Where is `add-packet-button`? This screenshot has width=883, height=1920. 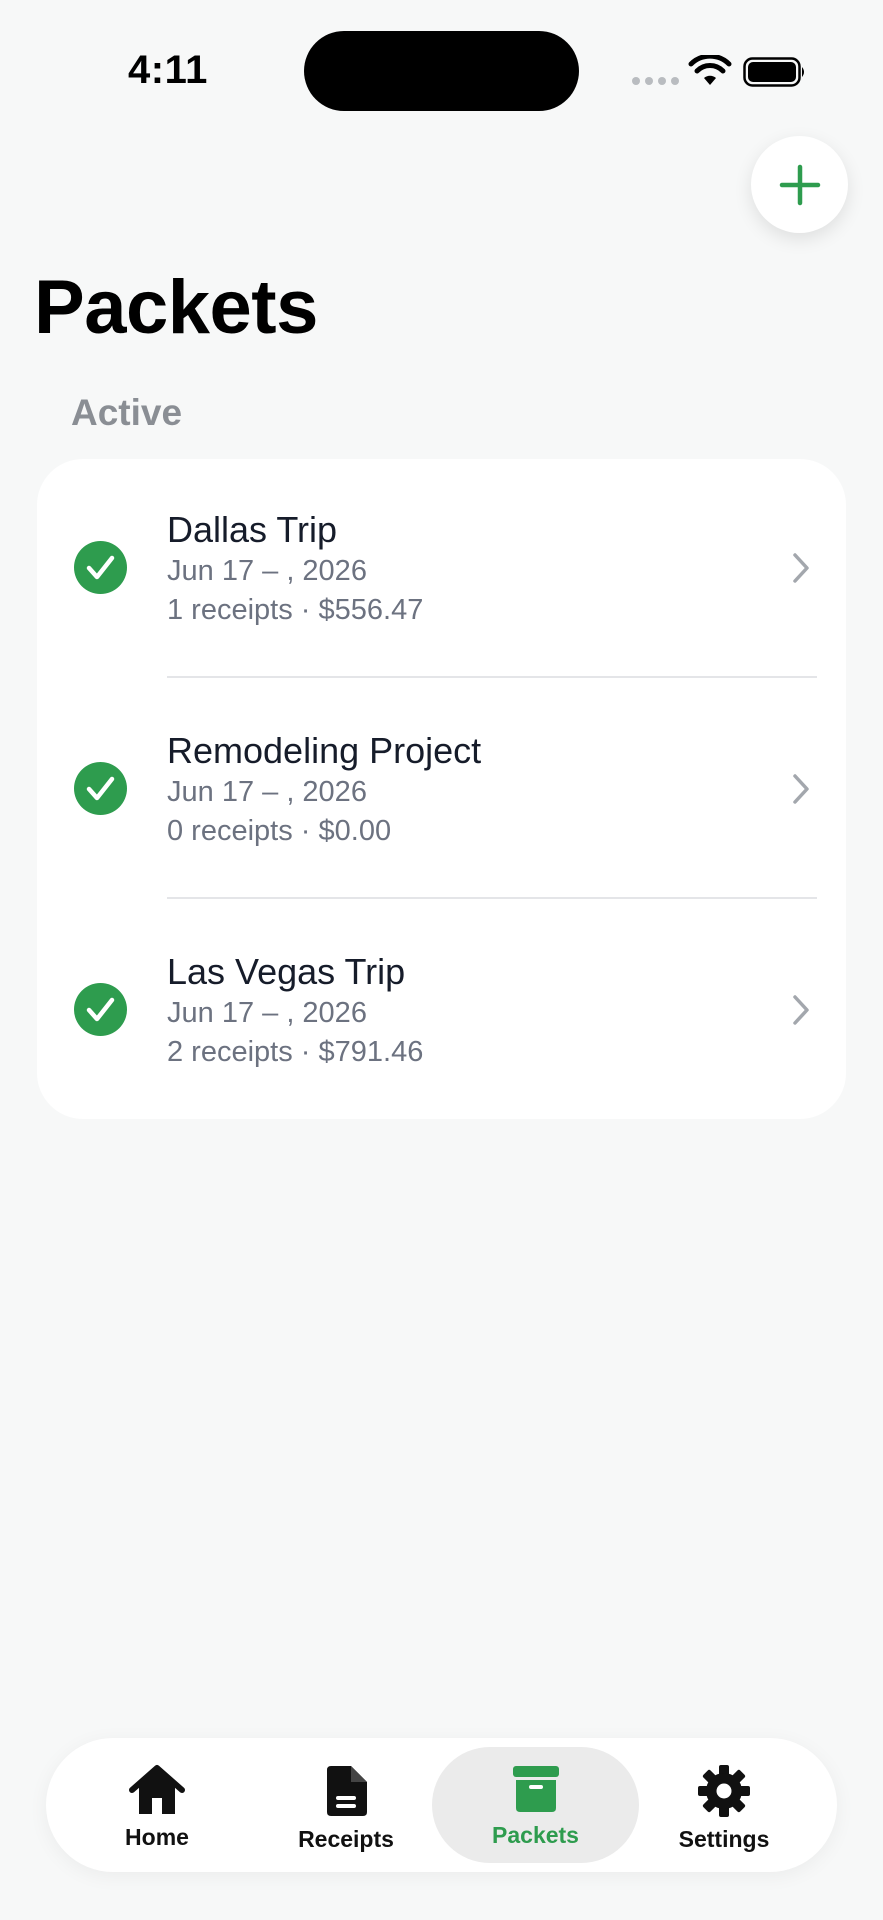 add-packet-button is located at coordinates (799, 184).